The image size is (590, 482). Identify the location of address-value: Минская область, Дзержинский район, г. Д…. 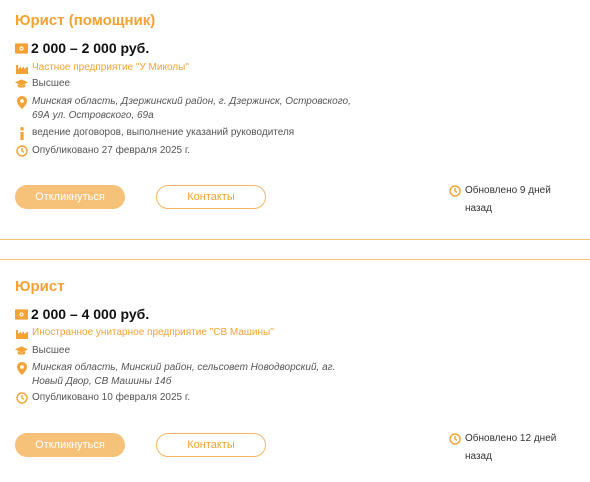
(191, 108).